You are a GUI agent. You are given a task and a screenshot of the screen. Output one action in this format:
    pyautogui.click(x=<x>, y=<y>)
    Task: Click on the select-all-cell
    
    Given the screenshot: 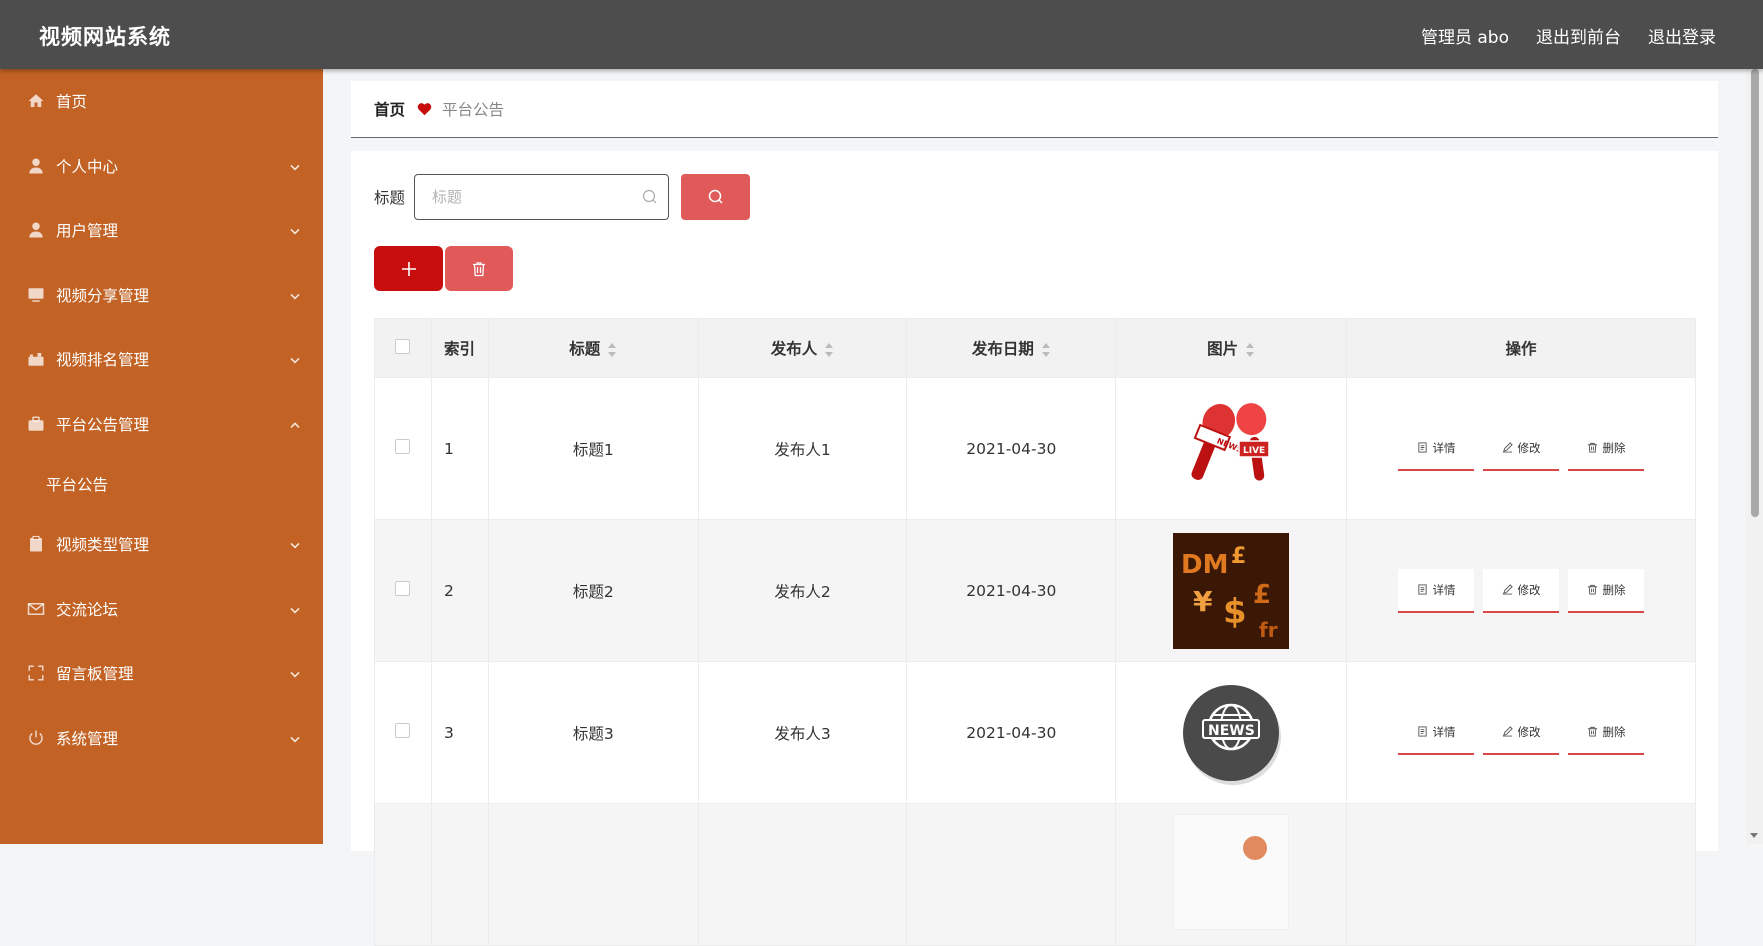 What is the action you would take?
    pyautogui.click(x=403, y=348)
    